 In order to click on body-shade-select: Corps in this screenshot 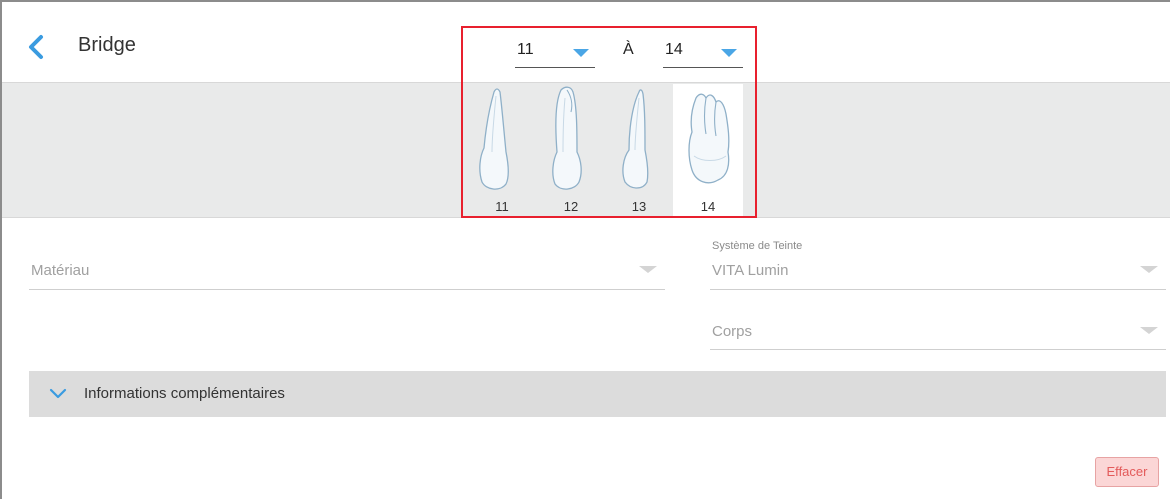, I will do `click(938, 330)`.